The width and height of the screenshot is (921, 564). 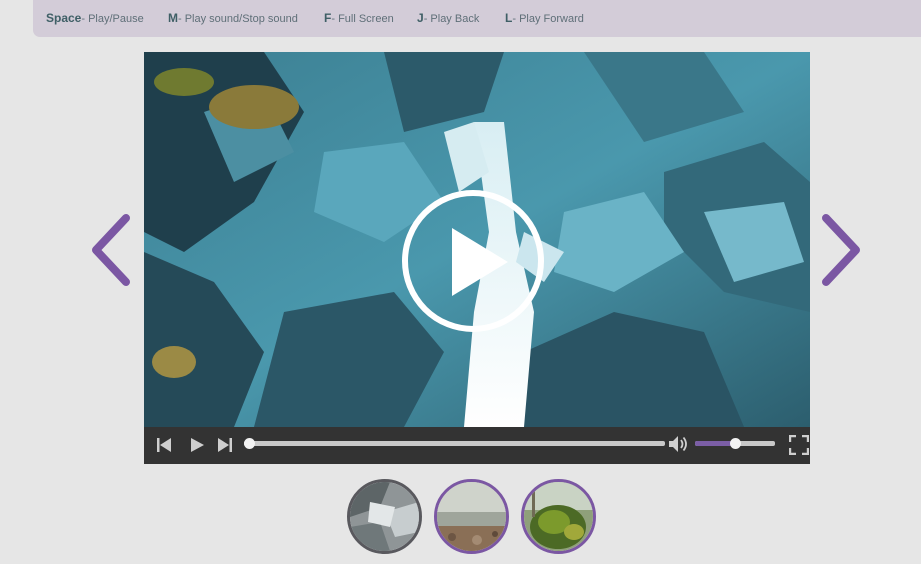 I want to click on shortcut-space: Space - Play/Pause, so click(x=95, y=18).